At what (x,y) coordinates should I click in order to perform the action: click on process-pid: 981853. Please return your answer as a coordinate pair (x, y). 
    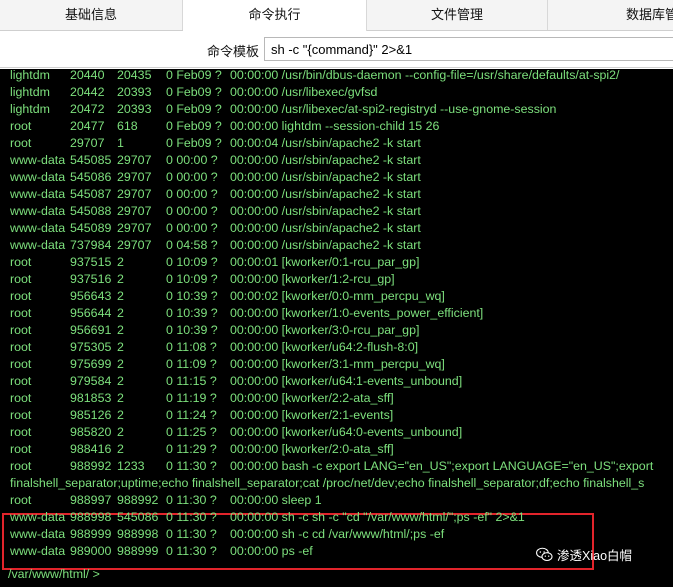
    Looking at the image, I should click on (91, 398).